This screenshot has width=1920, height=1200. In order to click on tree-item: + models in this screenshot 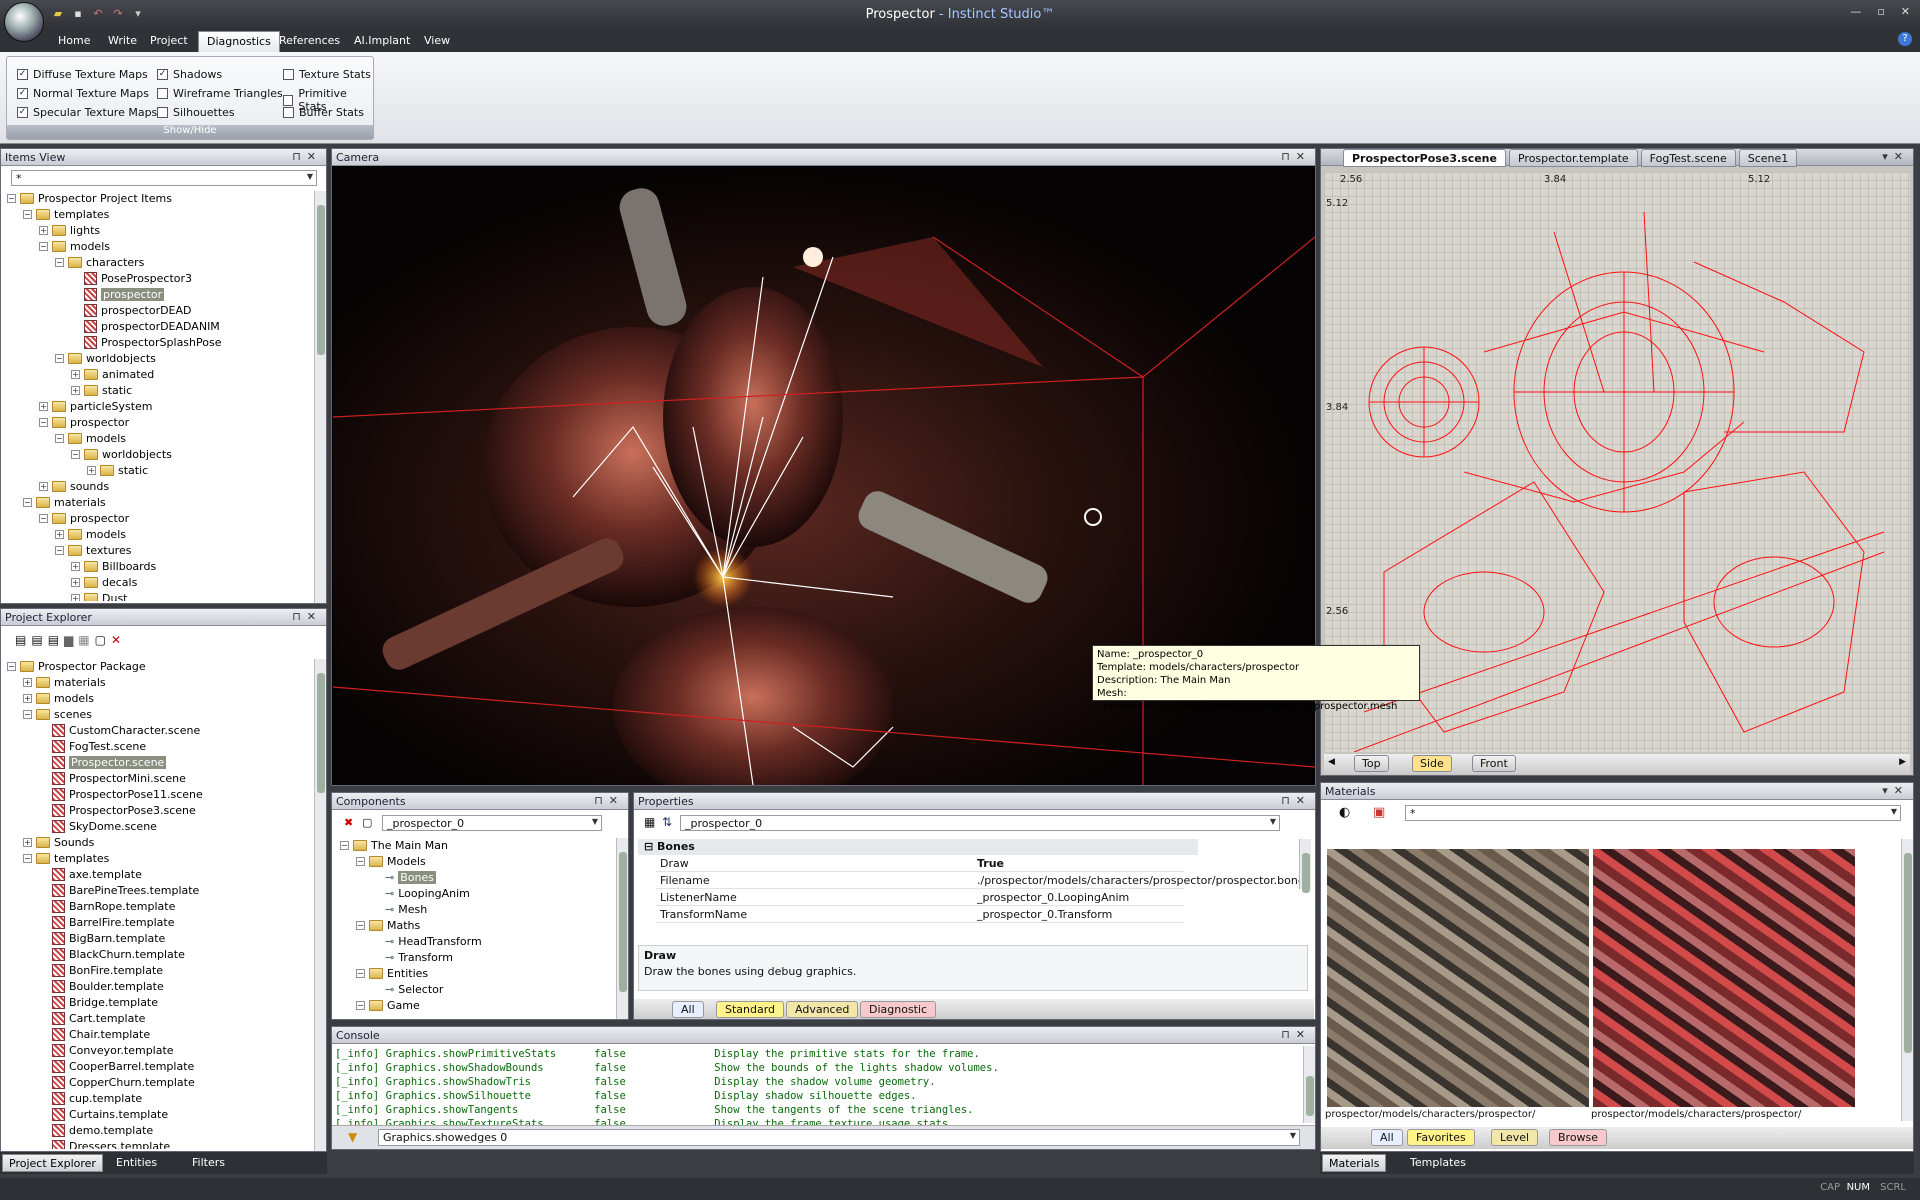, I will do `click(58, 698)`.